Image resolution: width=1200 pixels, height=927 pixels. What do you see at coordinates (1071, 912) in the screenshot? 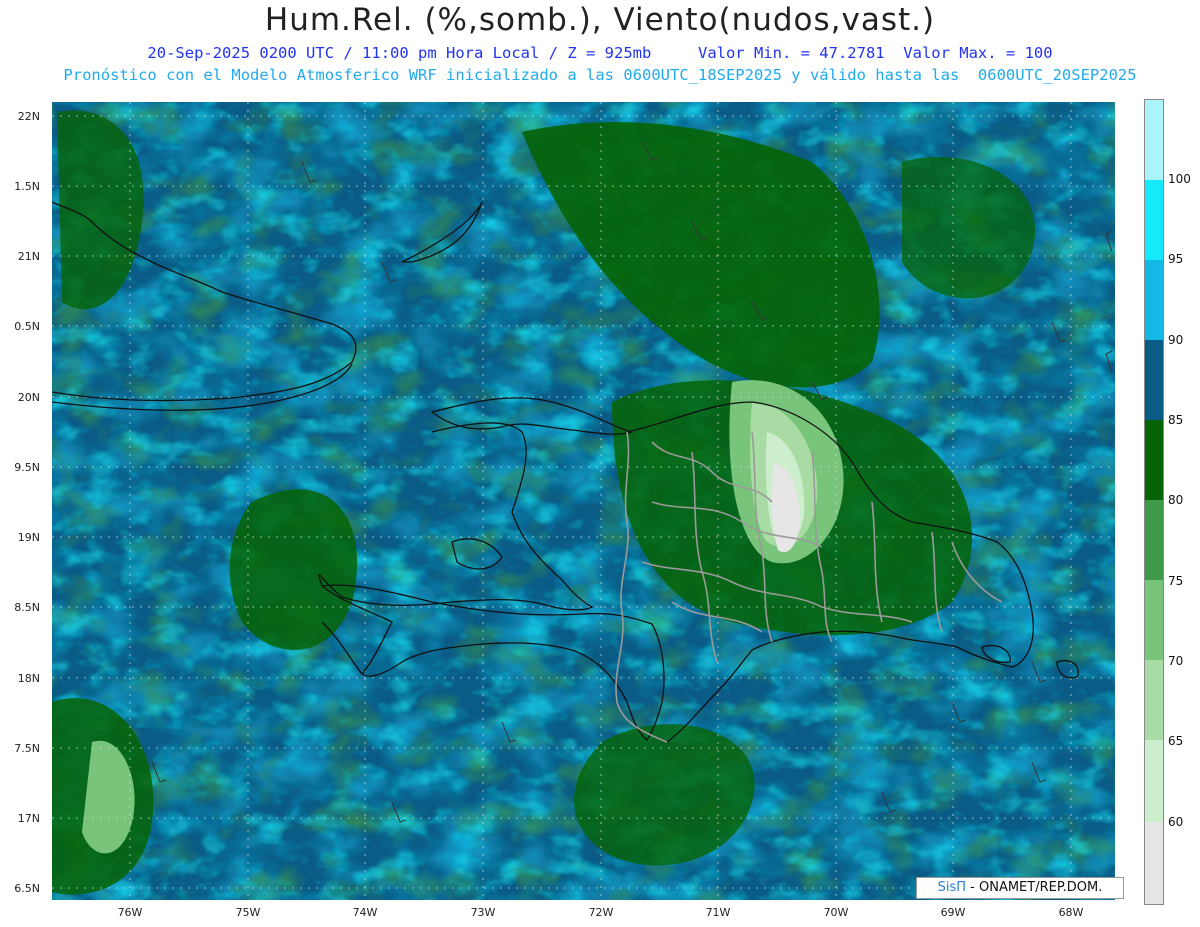
I see `lon-label-68w: 68W` at bounding box center [1071, 912].